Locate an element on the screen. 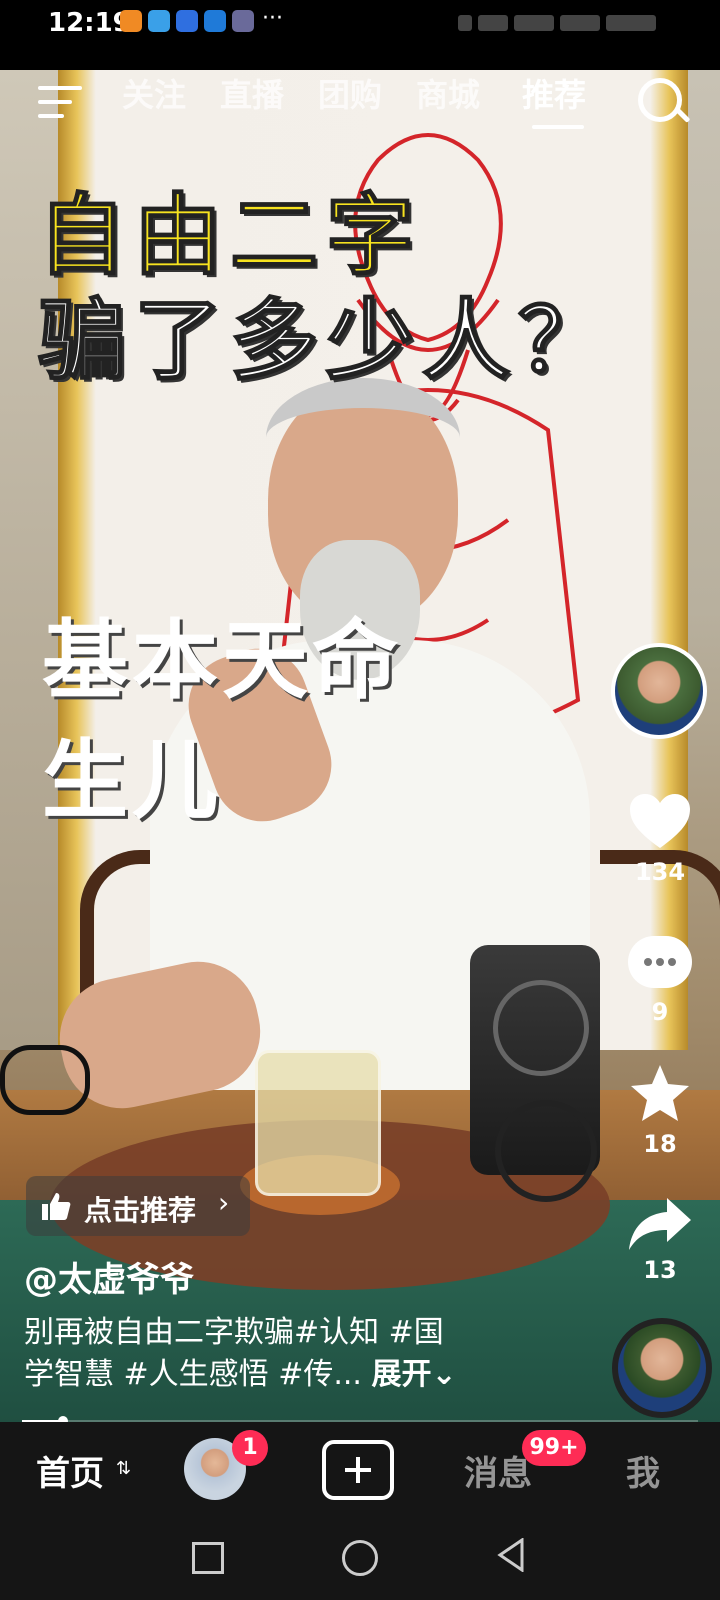 This screenshot has height=1600, width=720. search-icon is located at coordinates (660, 100).